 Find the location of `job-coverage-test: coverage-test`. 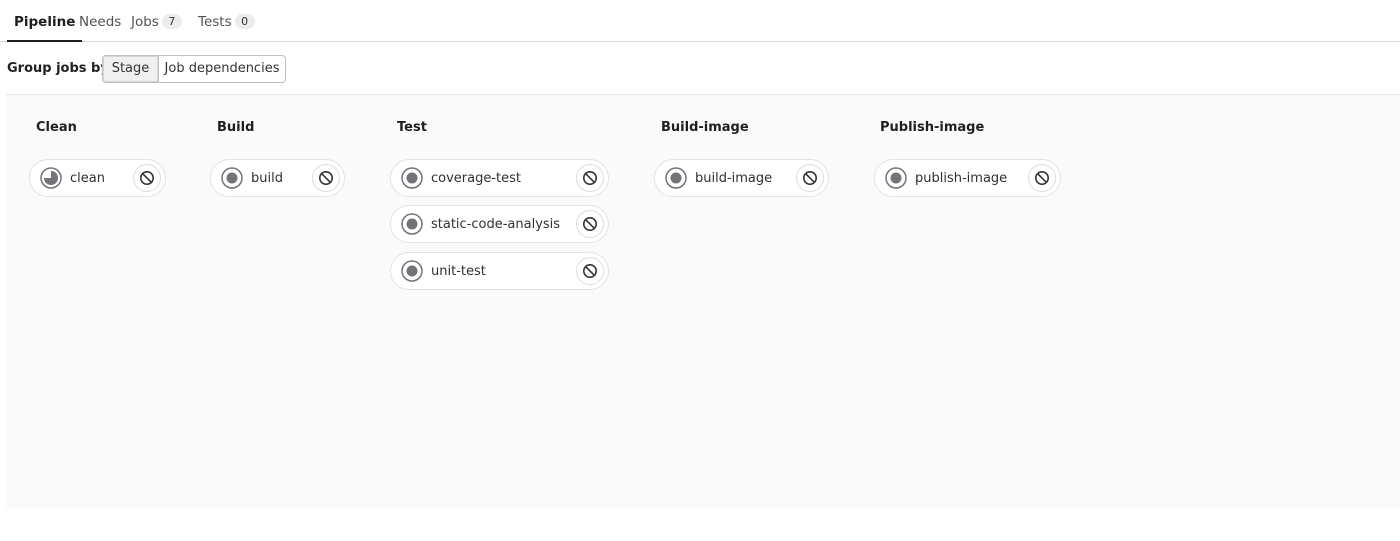

job-coverage-test: coverage-test is located at coordinates (499, 178).